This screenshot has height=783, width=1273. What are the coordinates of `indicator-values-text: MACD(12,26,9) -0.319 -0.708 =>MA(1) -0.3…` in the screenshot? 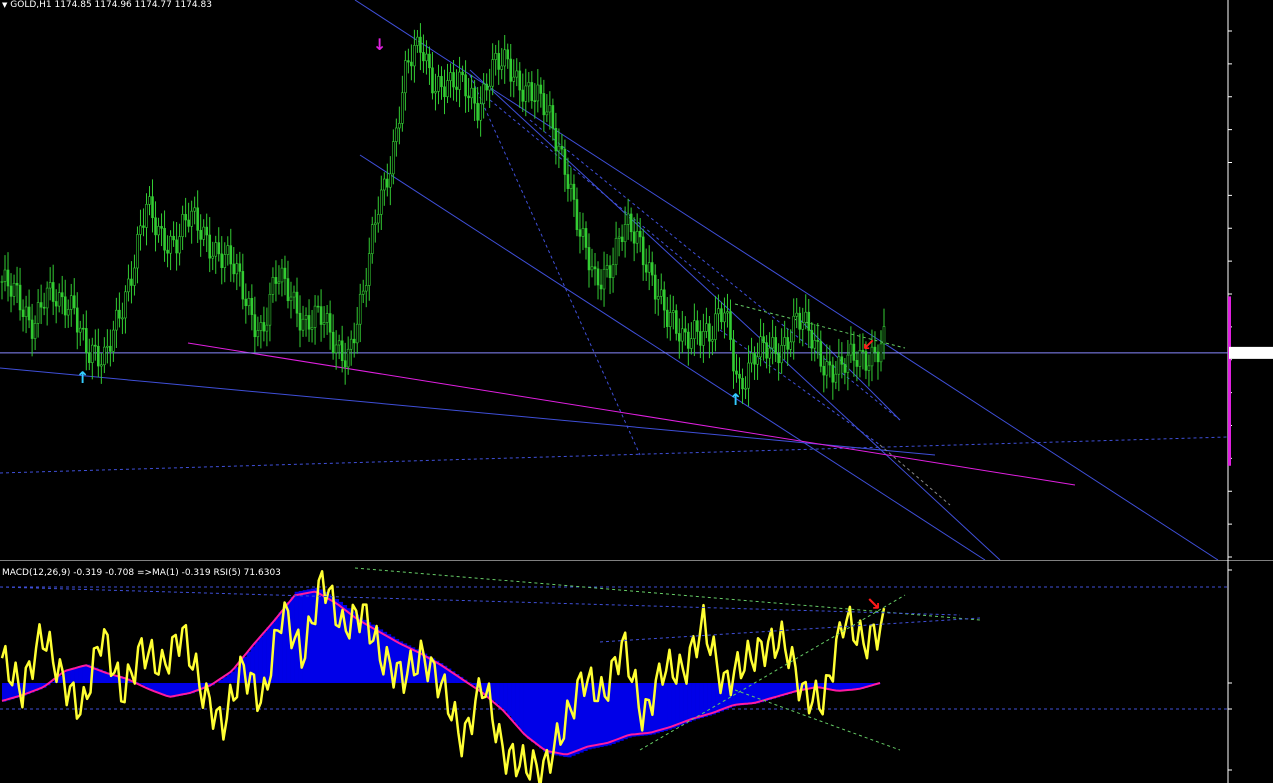 It's located at (141, 573).